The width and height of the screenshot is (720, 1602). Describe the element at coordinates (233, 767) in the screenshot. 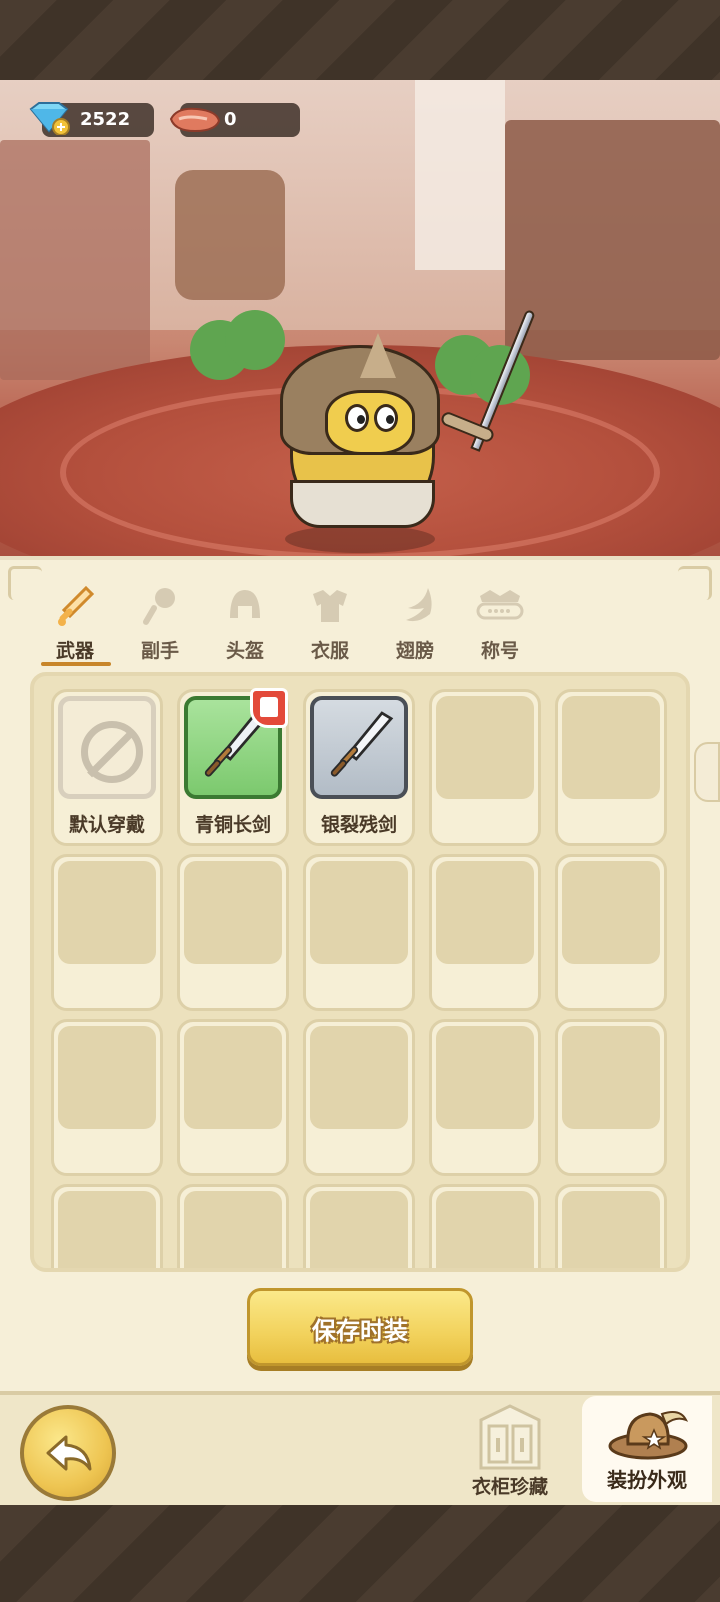

I see `item-slot-bronze-sword: 青铜长剑` at that location.